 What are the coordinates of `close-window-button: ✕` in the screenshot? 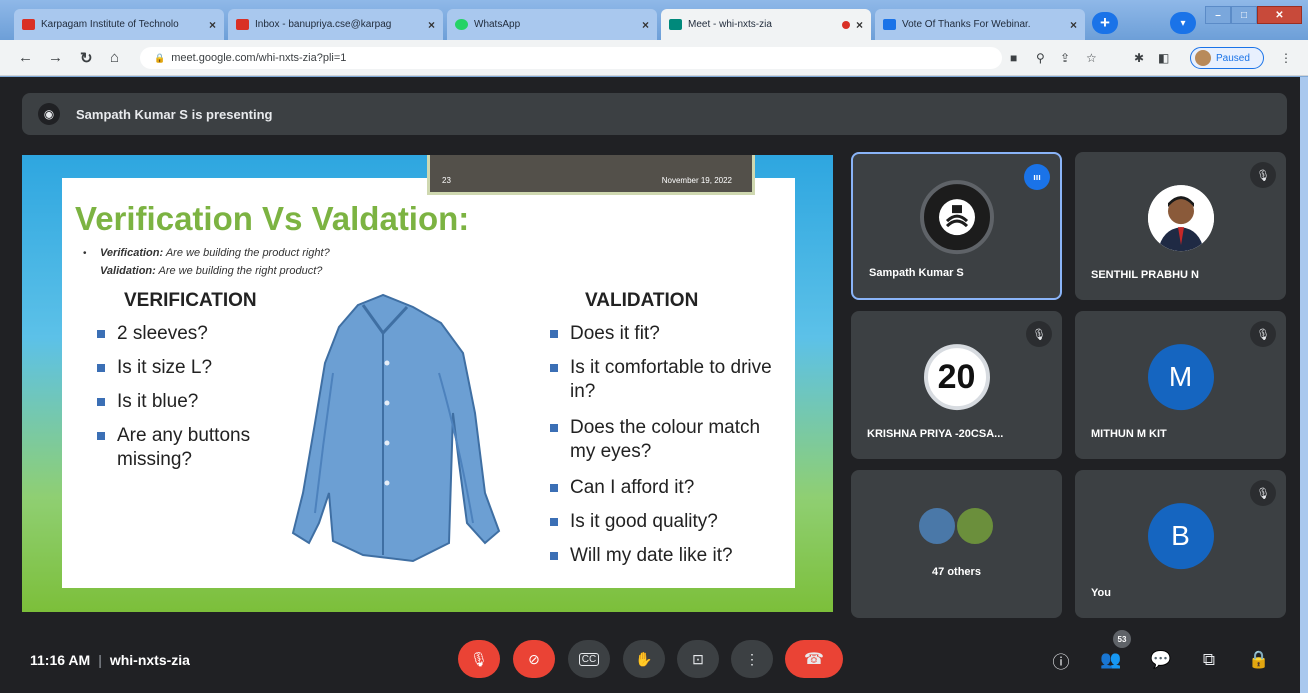 It's located at (1279, 15).